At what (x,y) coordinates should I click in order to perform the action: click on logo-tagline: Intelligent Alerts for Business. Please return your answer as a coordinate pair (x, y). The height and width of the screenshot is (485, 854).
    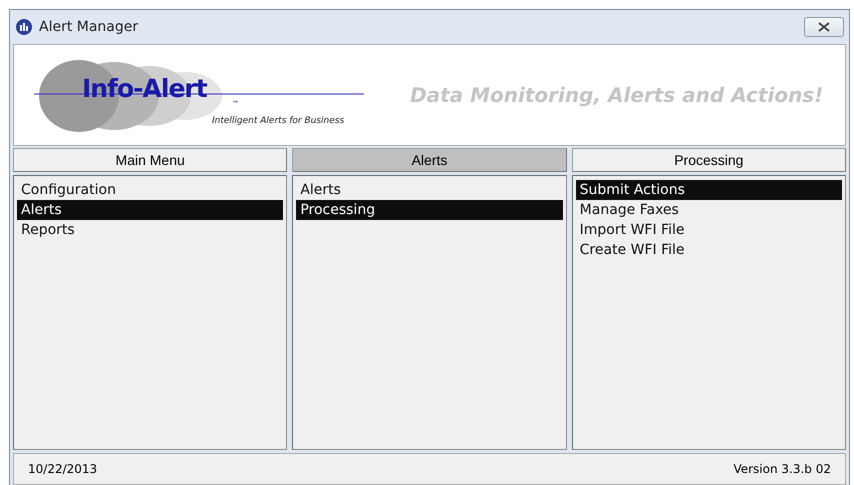
    Looking at the image, I should click on (278, 121).